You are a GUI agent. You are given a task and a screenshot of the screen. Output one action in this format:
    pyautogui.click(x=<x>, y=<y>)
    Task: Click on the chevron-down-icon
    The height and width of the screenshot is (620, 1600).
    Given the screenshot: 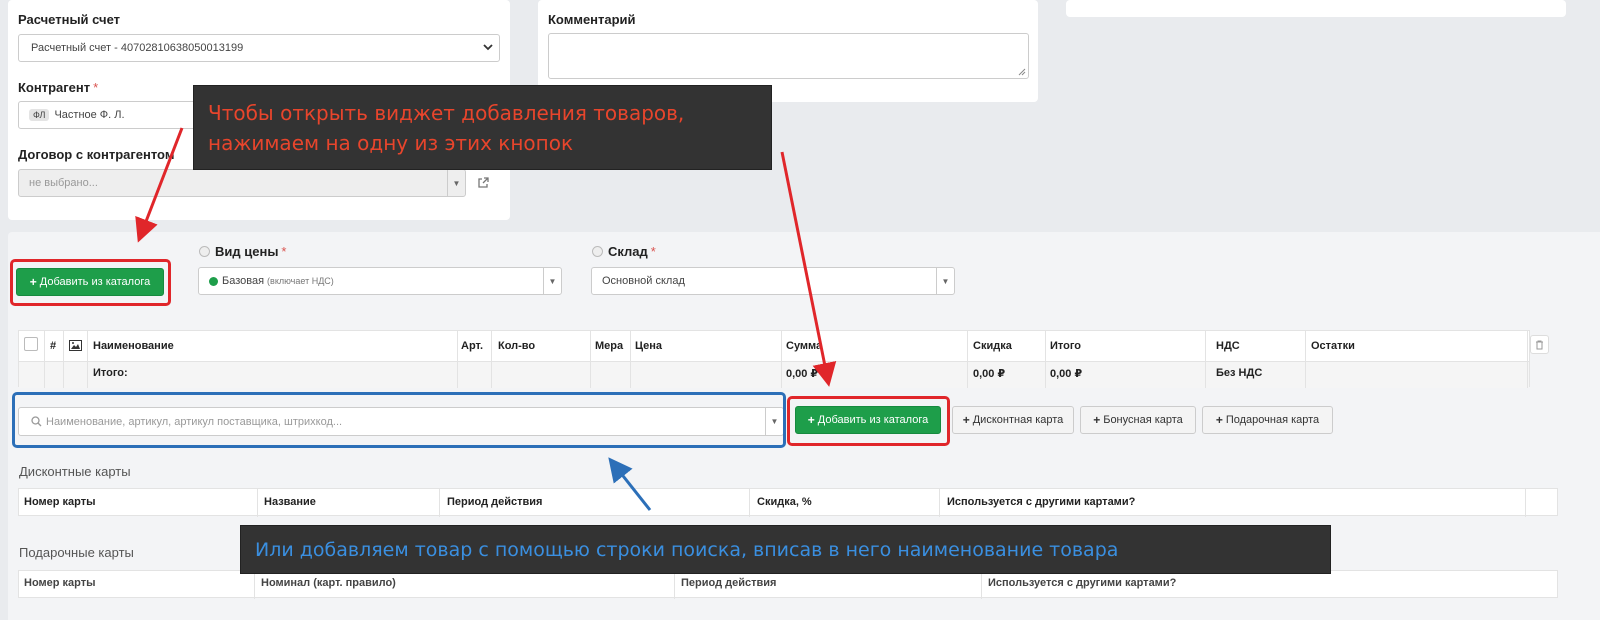 What is the action you would take?
    pyautogui.click(x=488, y=48)
    